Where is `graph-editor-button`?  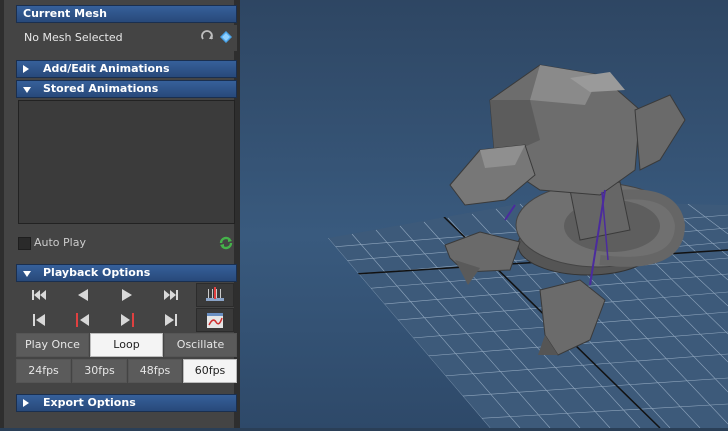 graph-editor-button is located at coordinates (215, 320).